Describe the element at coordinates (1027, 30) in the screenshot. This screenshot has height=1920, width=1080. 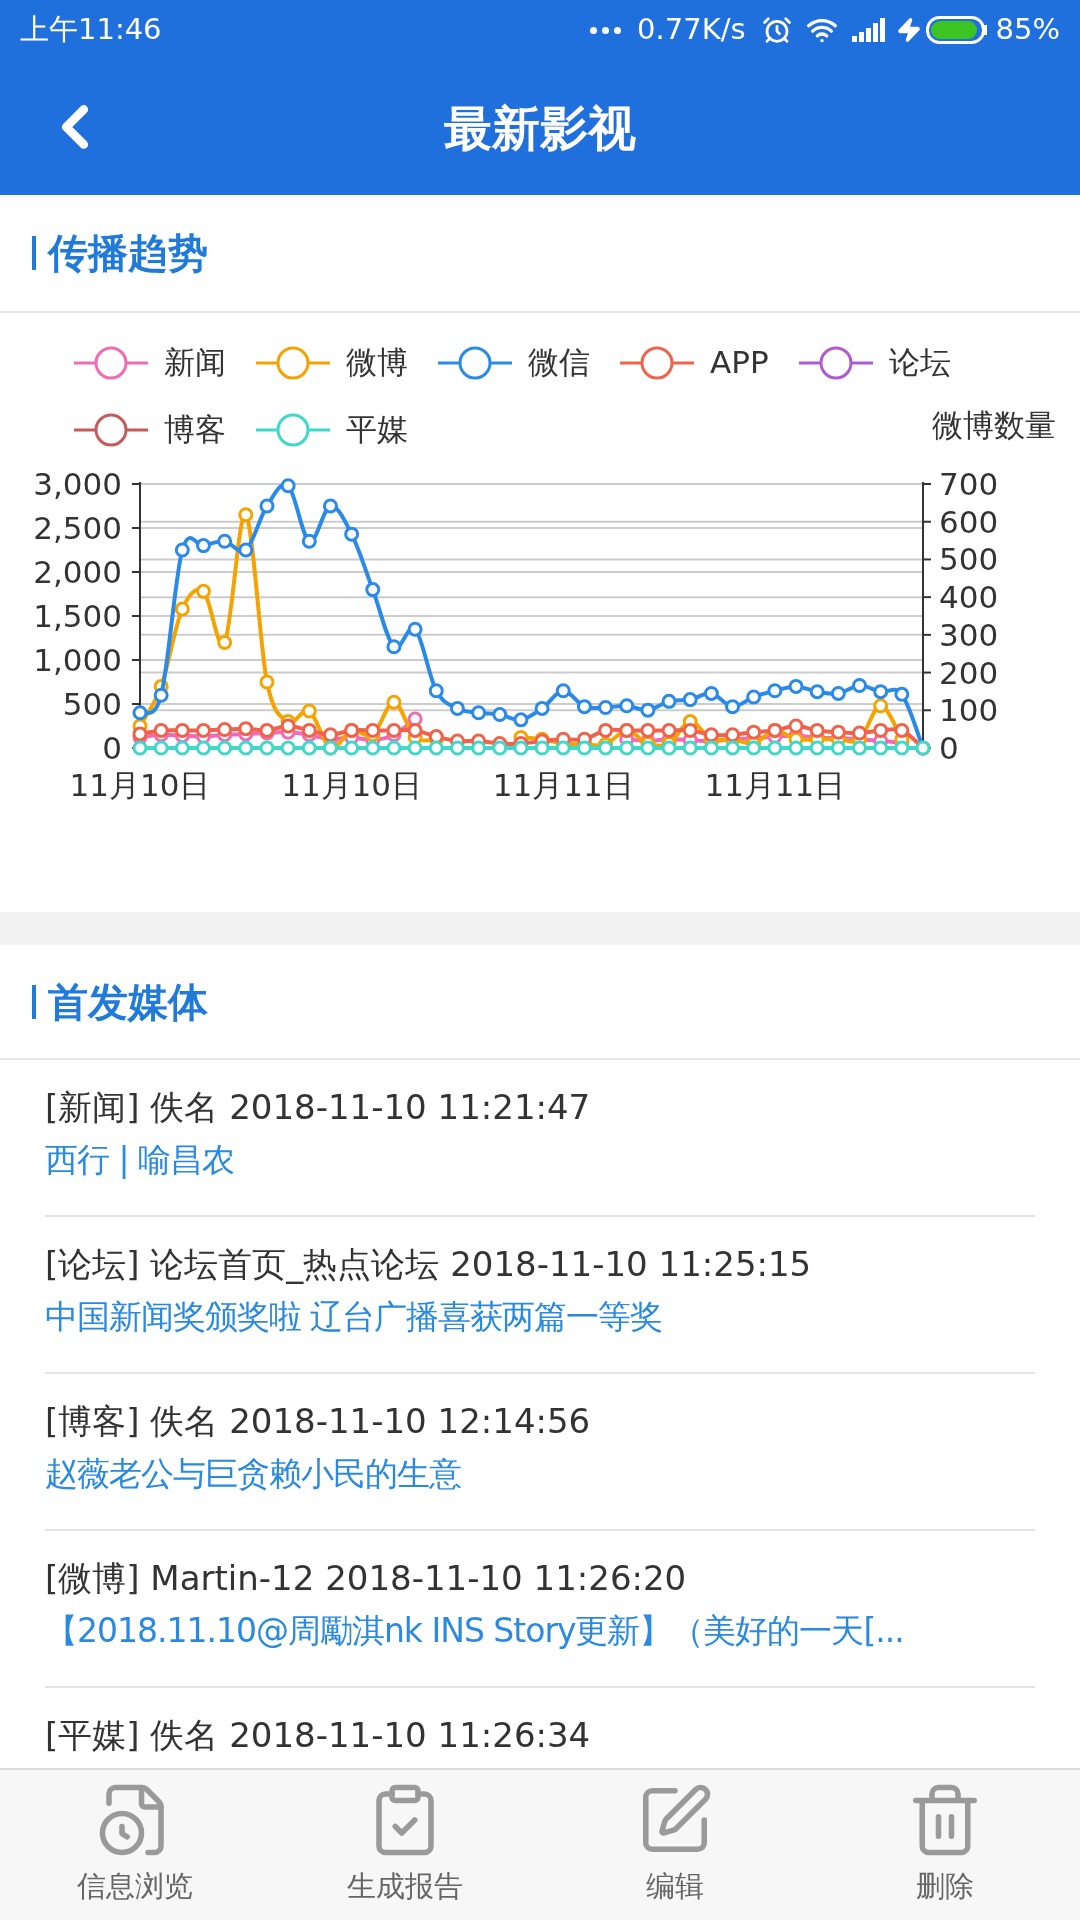
I see `battery-percent: 85%` at that location.